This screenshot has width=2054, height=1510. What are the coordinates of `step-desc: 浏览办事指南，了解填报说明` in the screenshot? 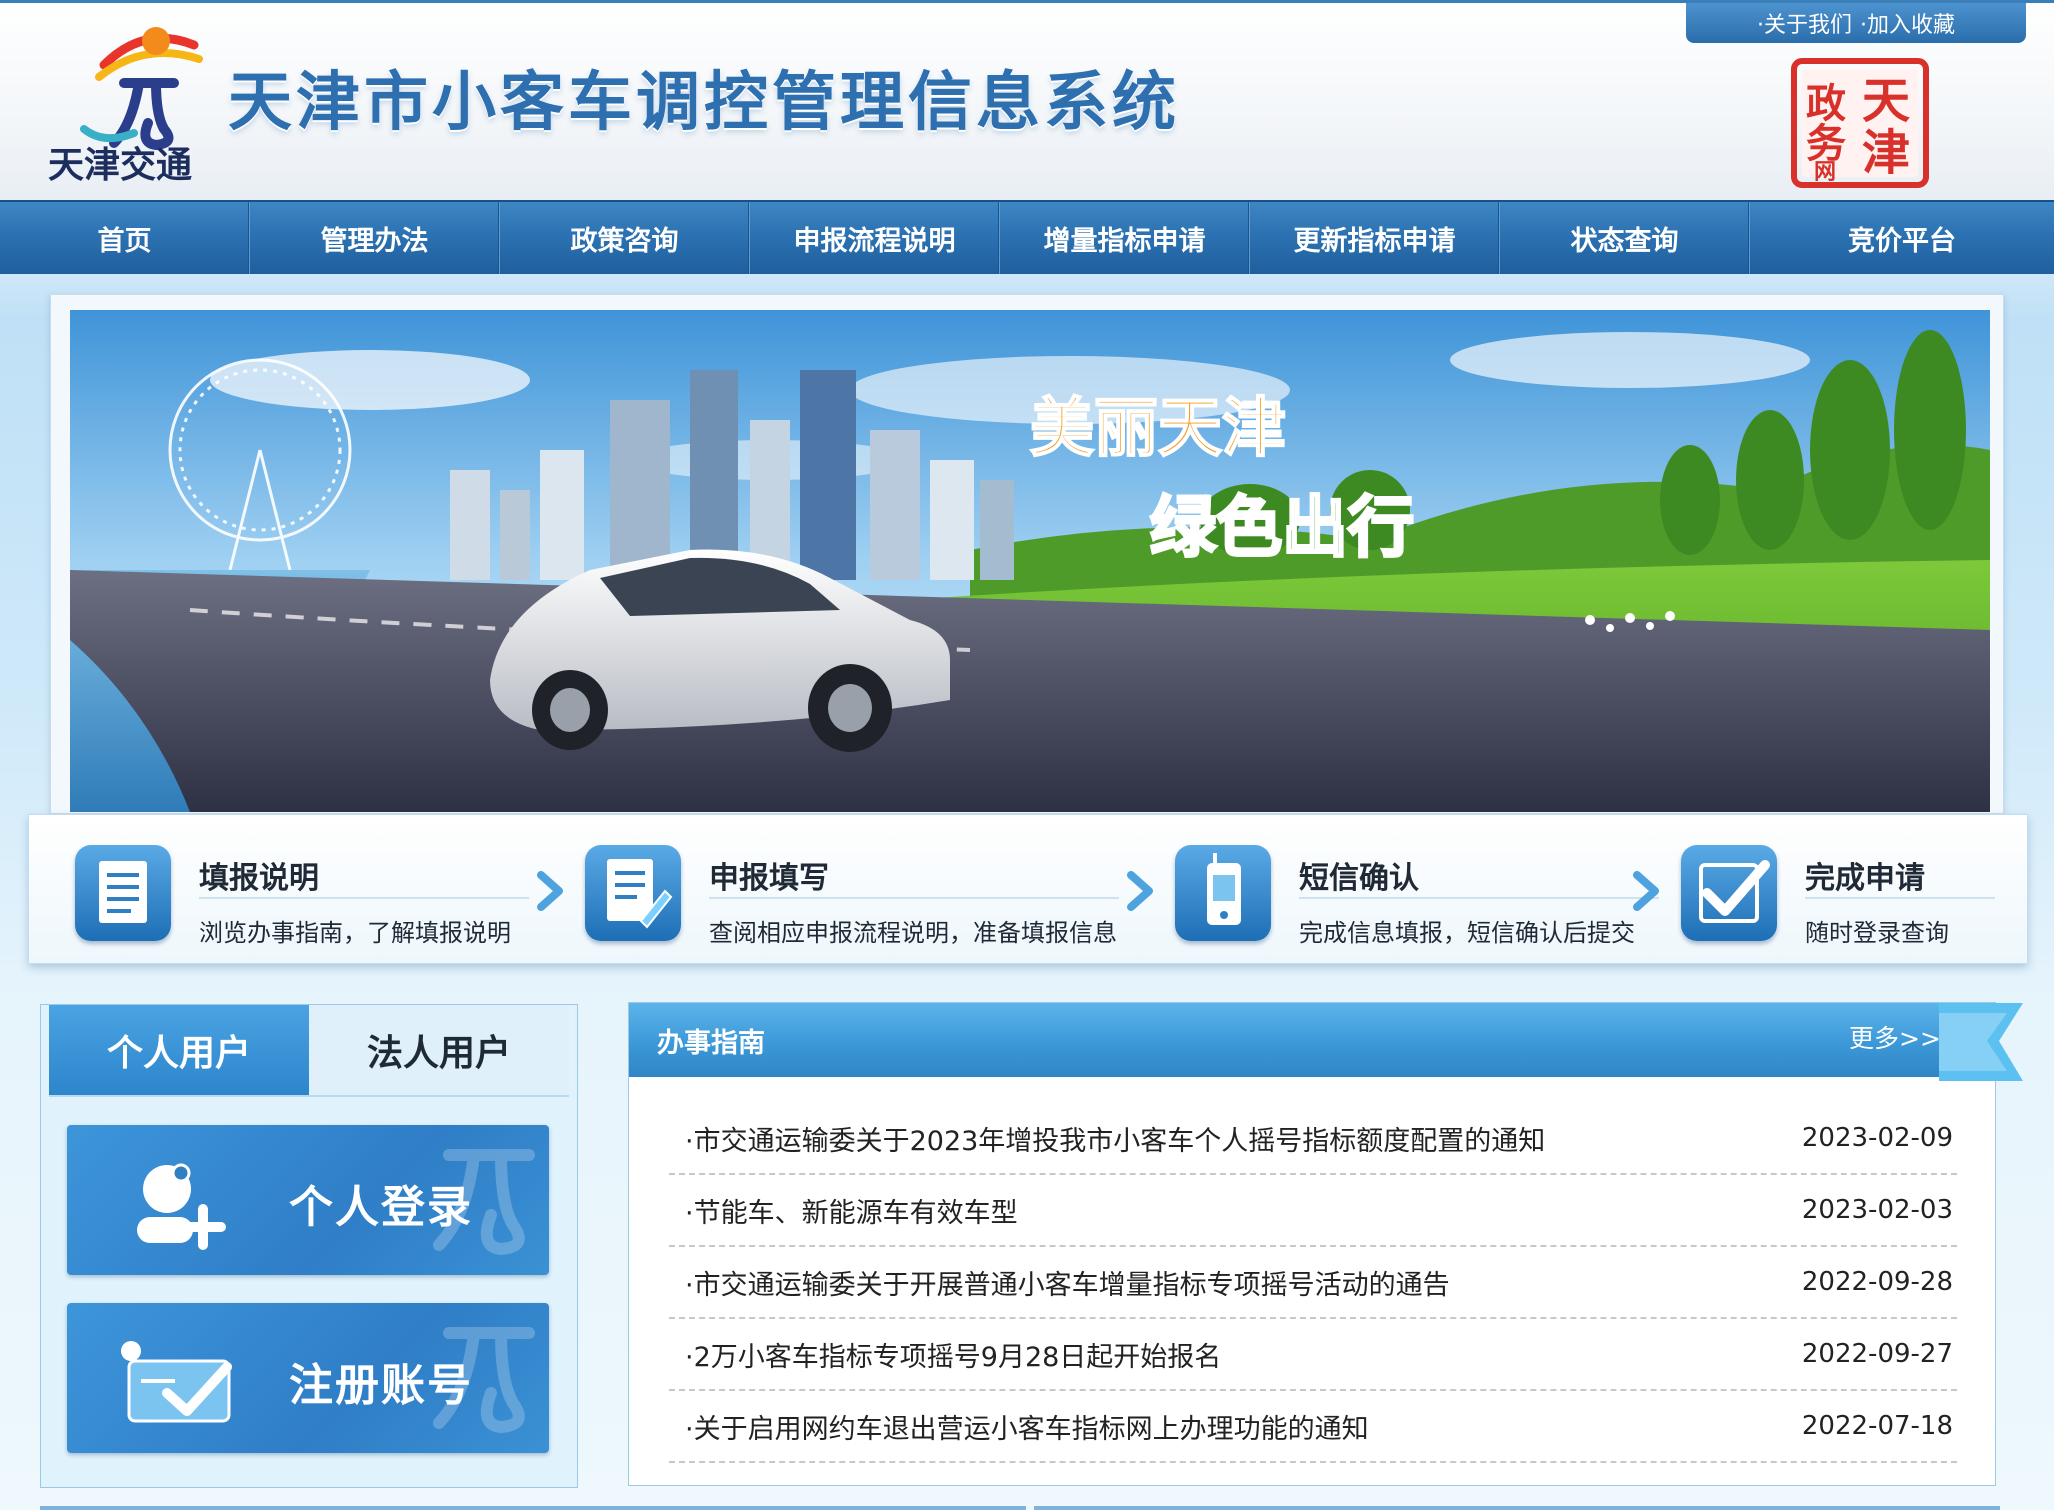 It's located at (355, 933).